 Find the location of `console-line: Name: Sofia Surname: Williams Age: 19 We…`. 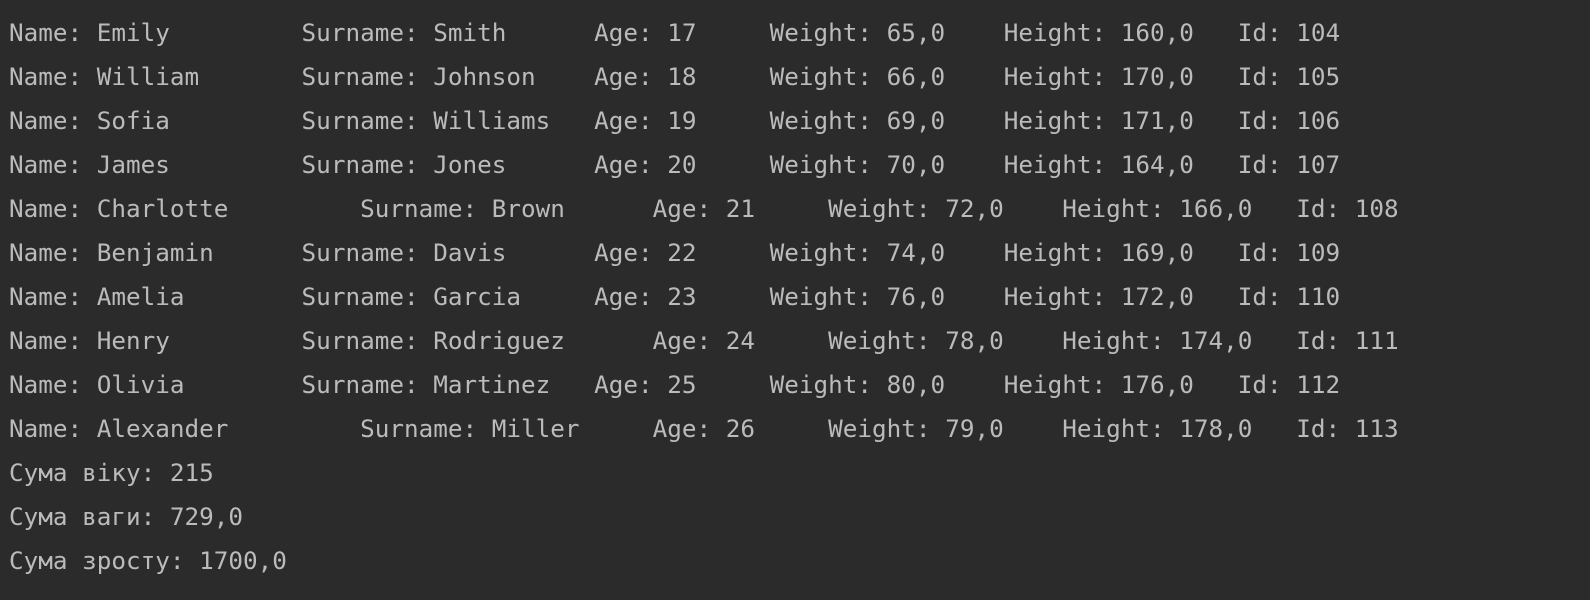

console-line: Name: Sofia Surname: Williams Age: 19 We… is located at coordinates (675, 120).